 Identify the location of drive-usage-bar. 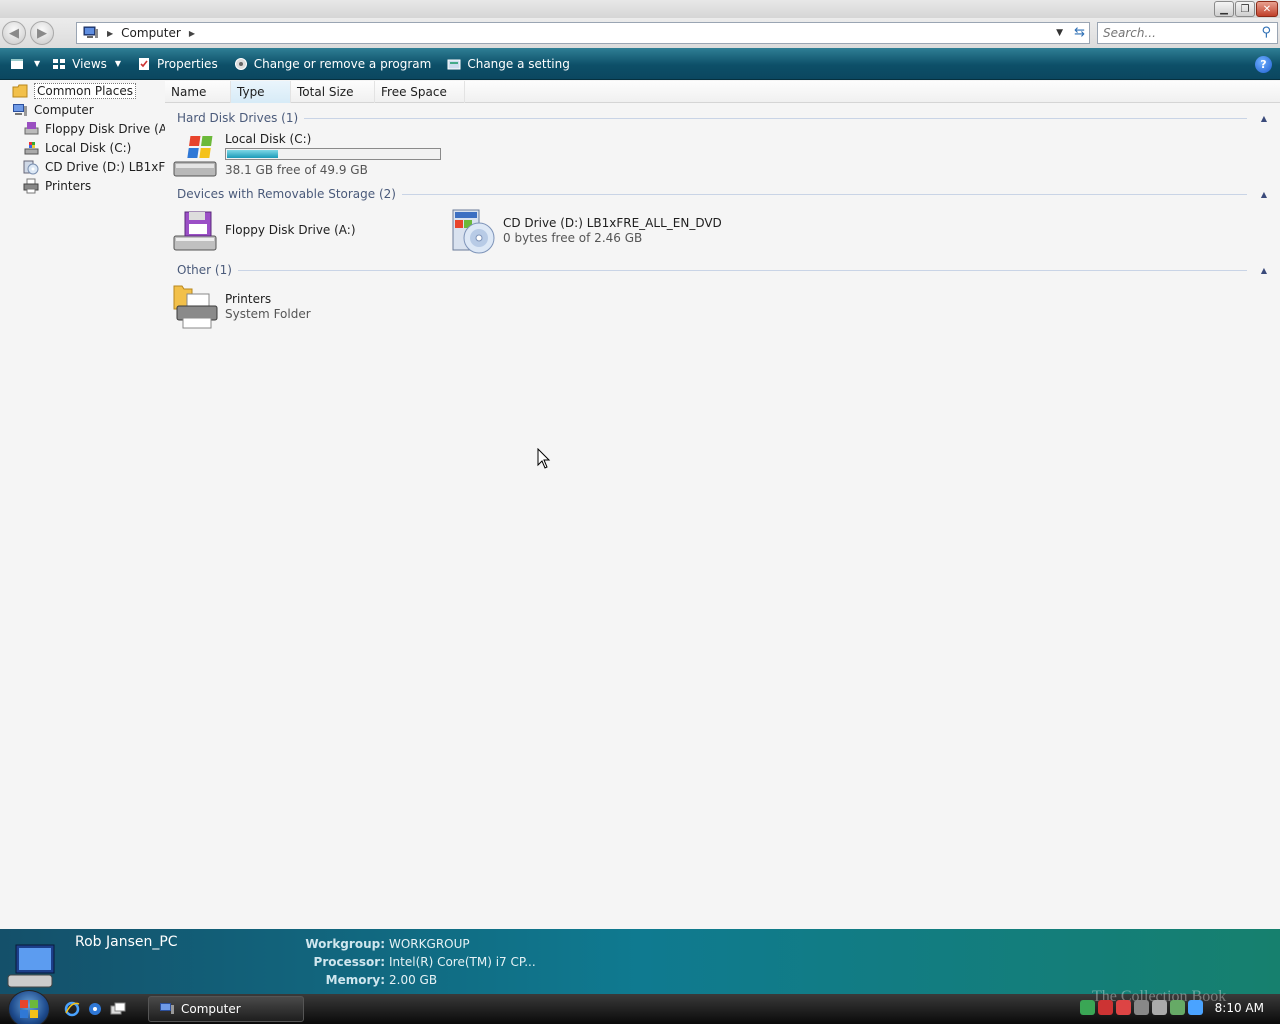
(333, 154).